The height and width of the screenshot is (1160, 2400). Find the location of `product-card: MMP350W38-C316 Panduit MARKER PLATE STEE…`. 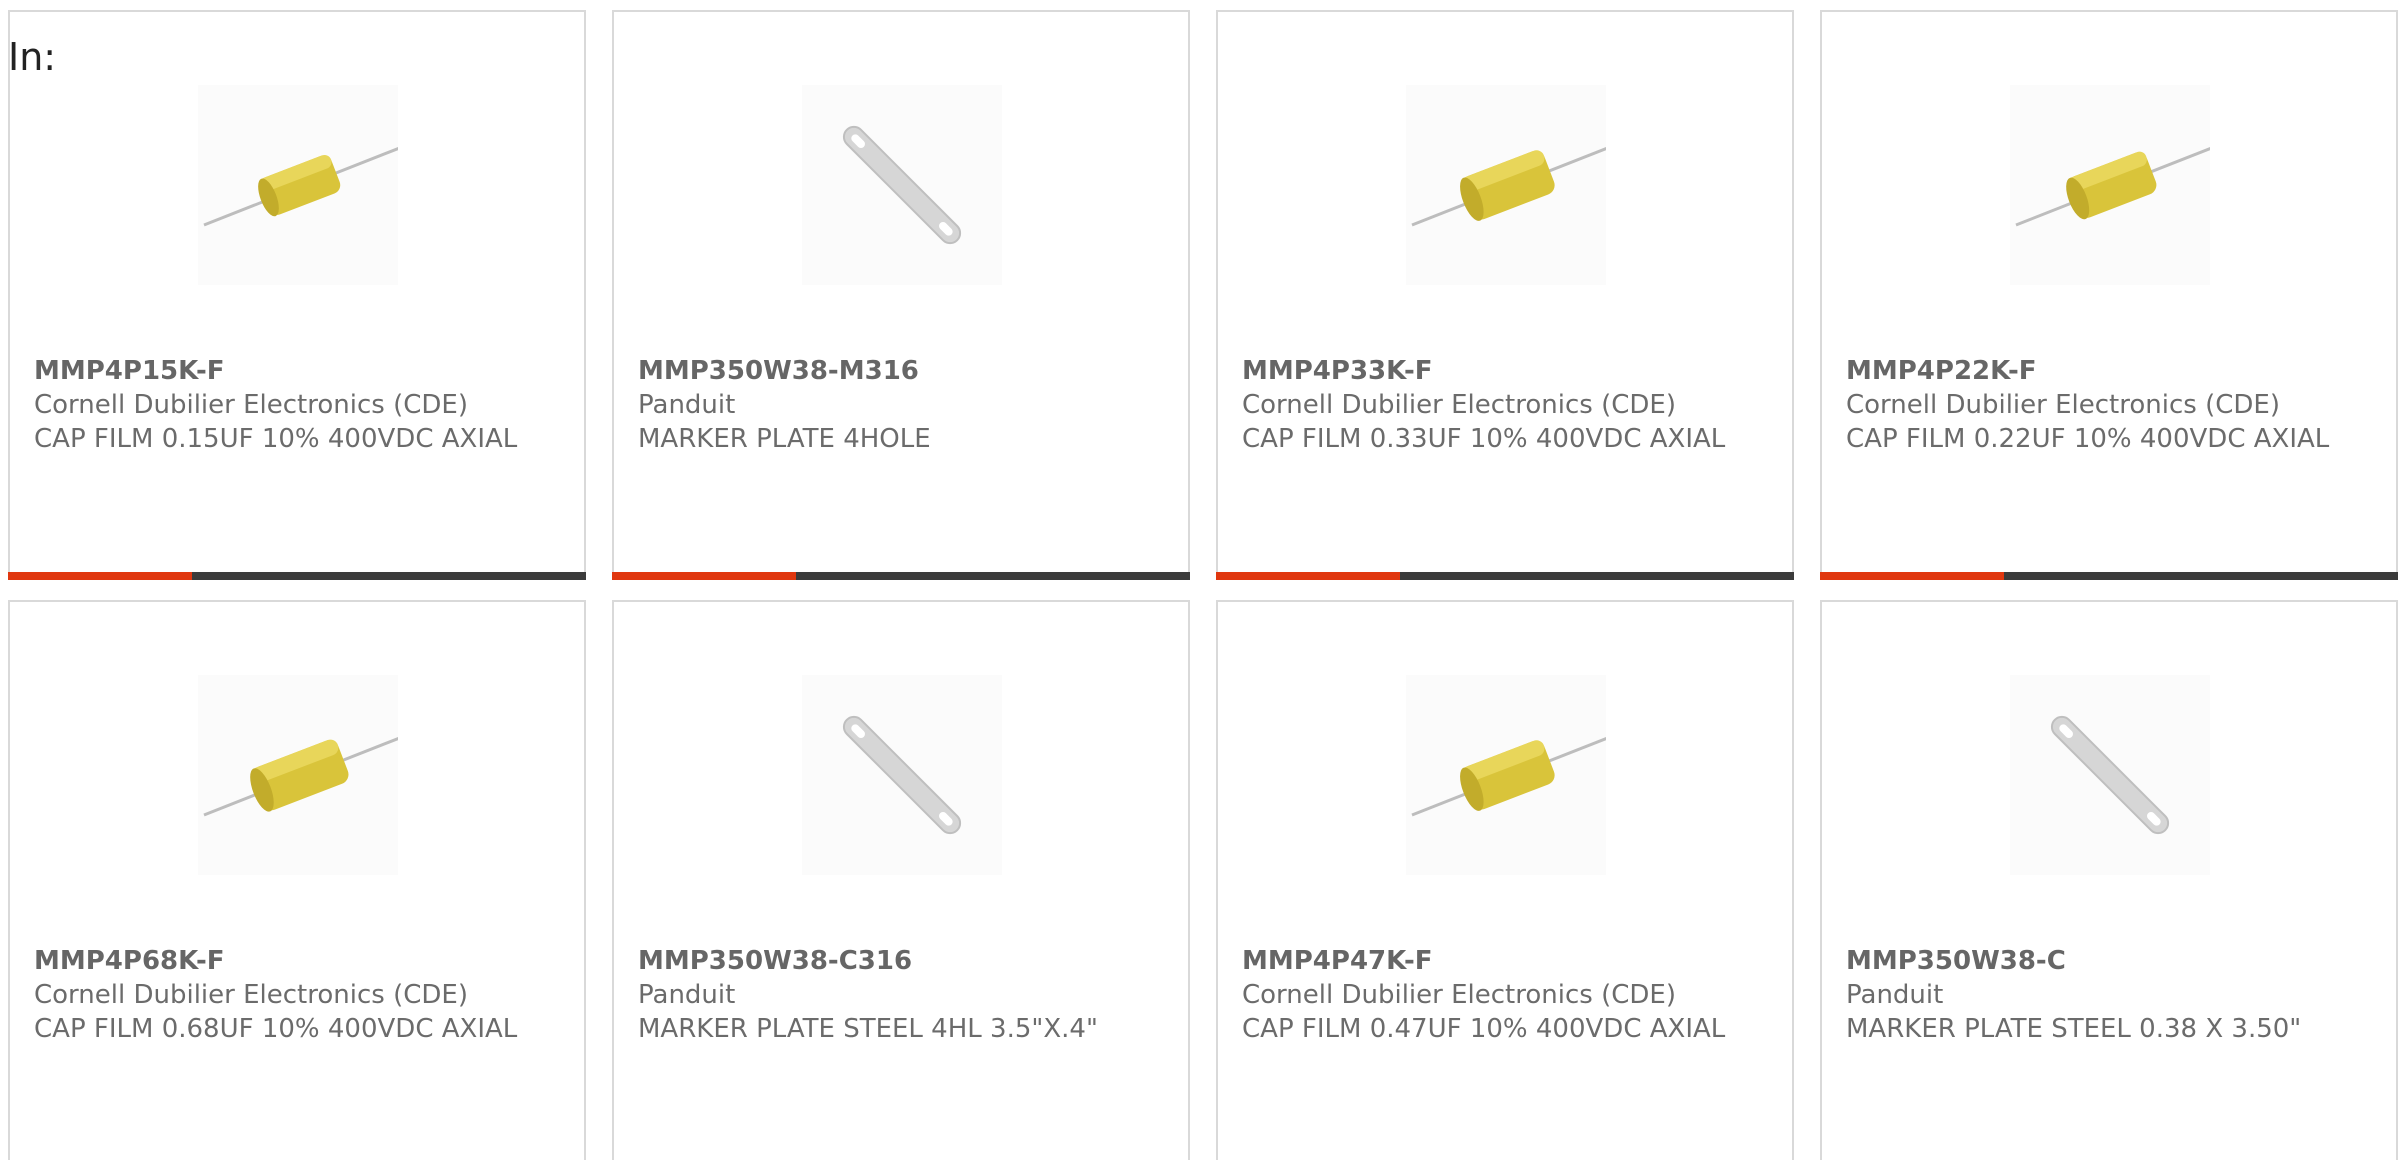

product-card: MMP350W38-C316 Panduit MARKER PLATE STEE… is located at coordinates (901, 880).